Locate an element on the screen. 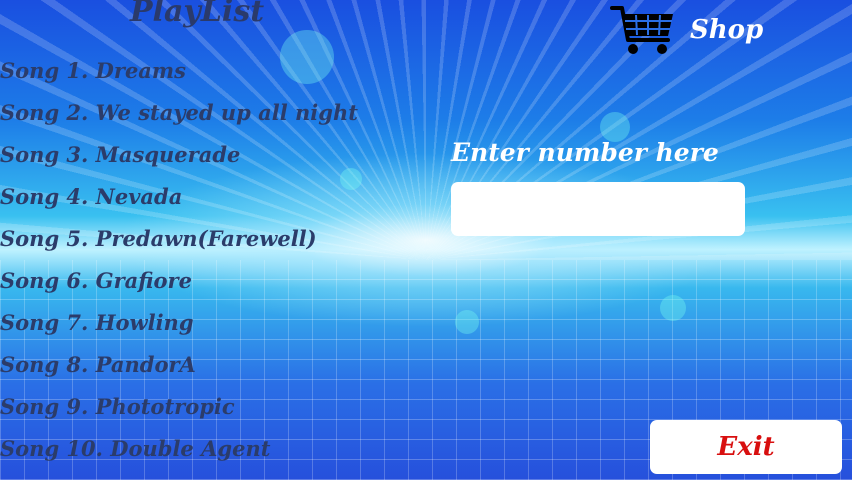 This screenshot has height=480, width=852. song-item: Song 2. We stayed up all night is located at coordinates (179, 117).